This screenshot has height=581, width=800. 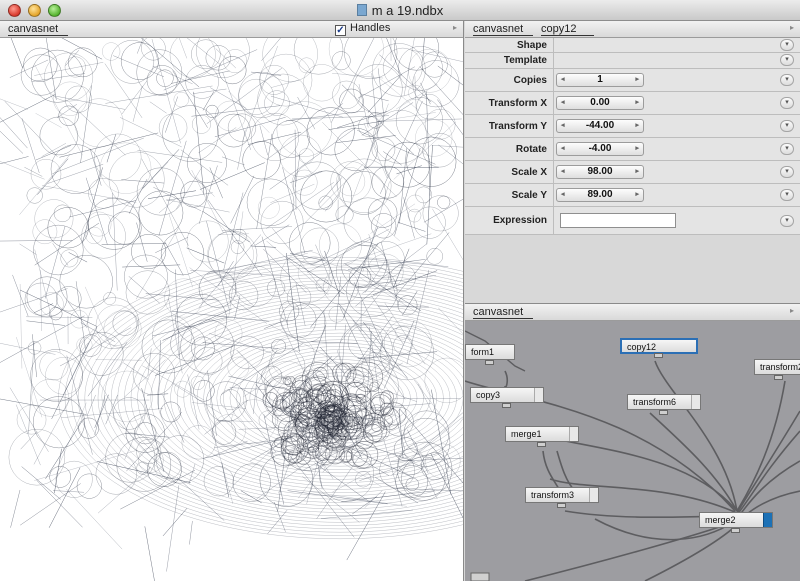 I want to click on param-row-scale-x: Scale X ◂ 98.00 ▸ ▾, so click(x=632, y=172).